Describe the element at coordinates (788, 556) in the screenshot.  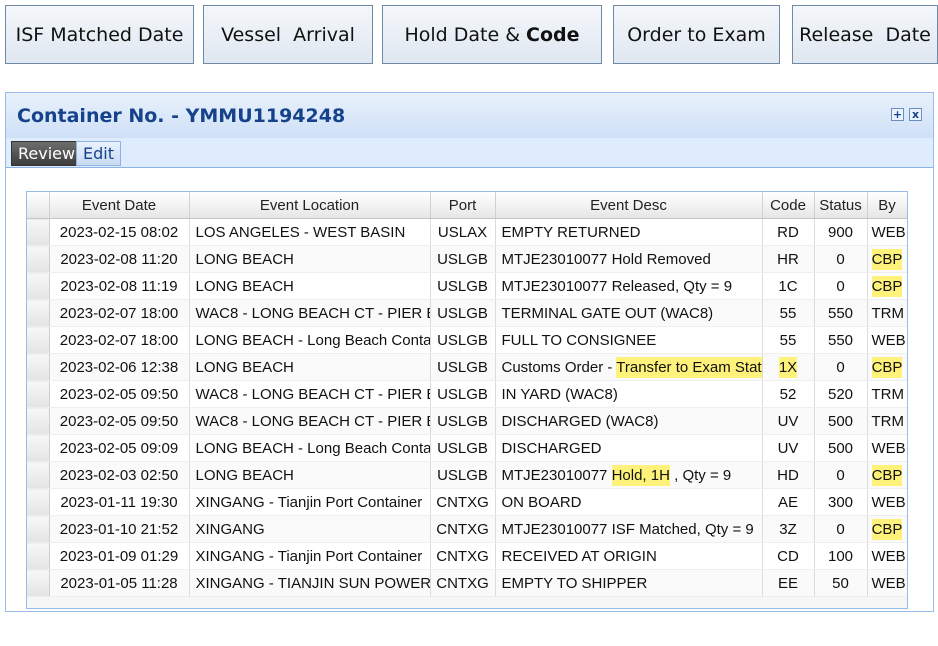
I see `code-value: CD` at that location.